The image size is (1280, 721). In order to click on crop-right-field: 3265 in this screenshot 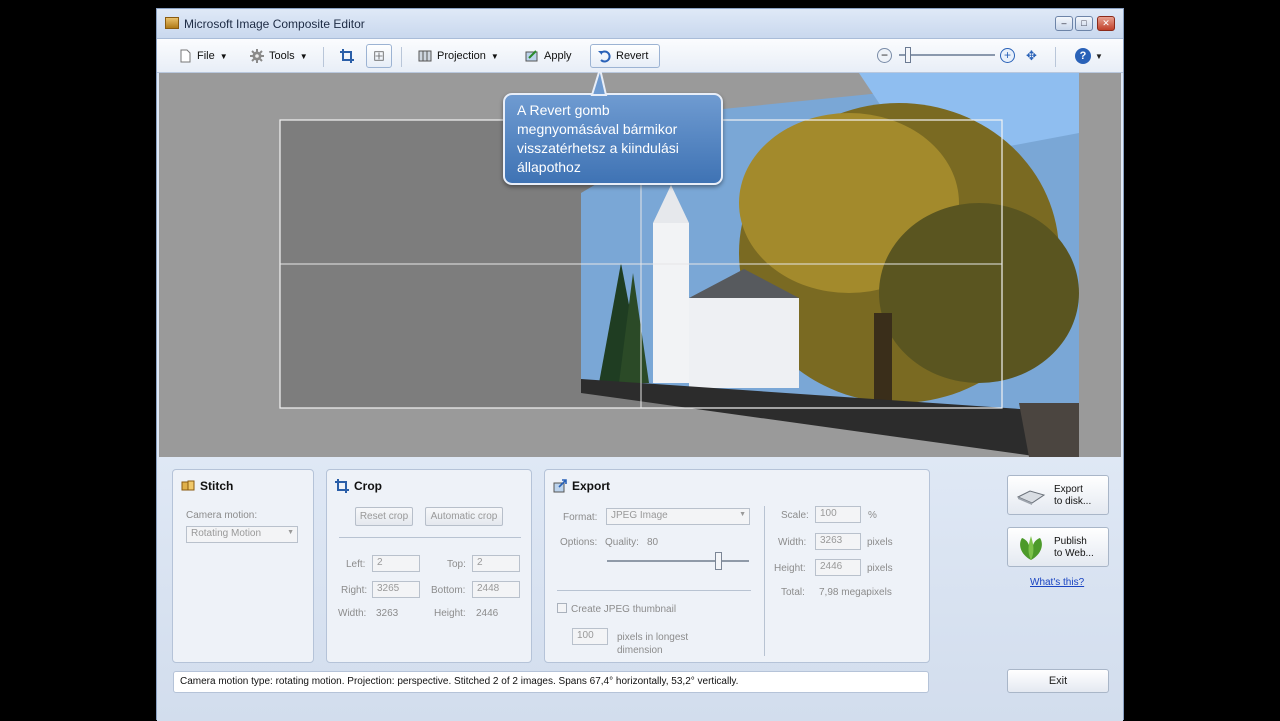, I will do `click(396, 589)`.